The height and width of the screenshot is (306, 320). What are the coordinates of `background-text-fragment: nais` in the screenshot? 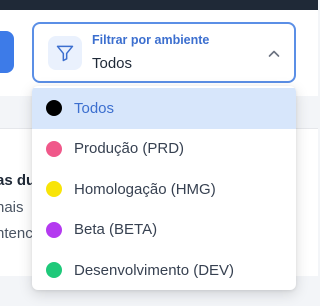 It's located at (12, 207).